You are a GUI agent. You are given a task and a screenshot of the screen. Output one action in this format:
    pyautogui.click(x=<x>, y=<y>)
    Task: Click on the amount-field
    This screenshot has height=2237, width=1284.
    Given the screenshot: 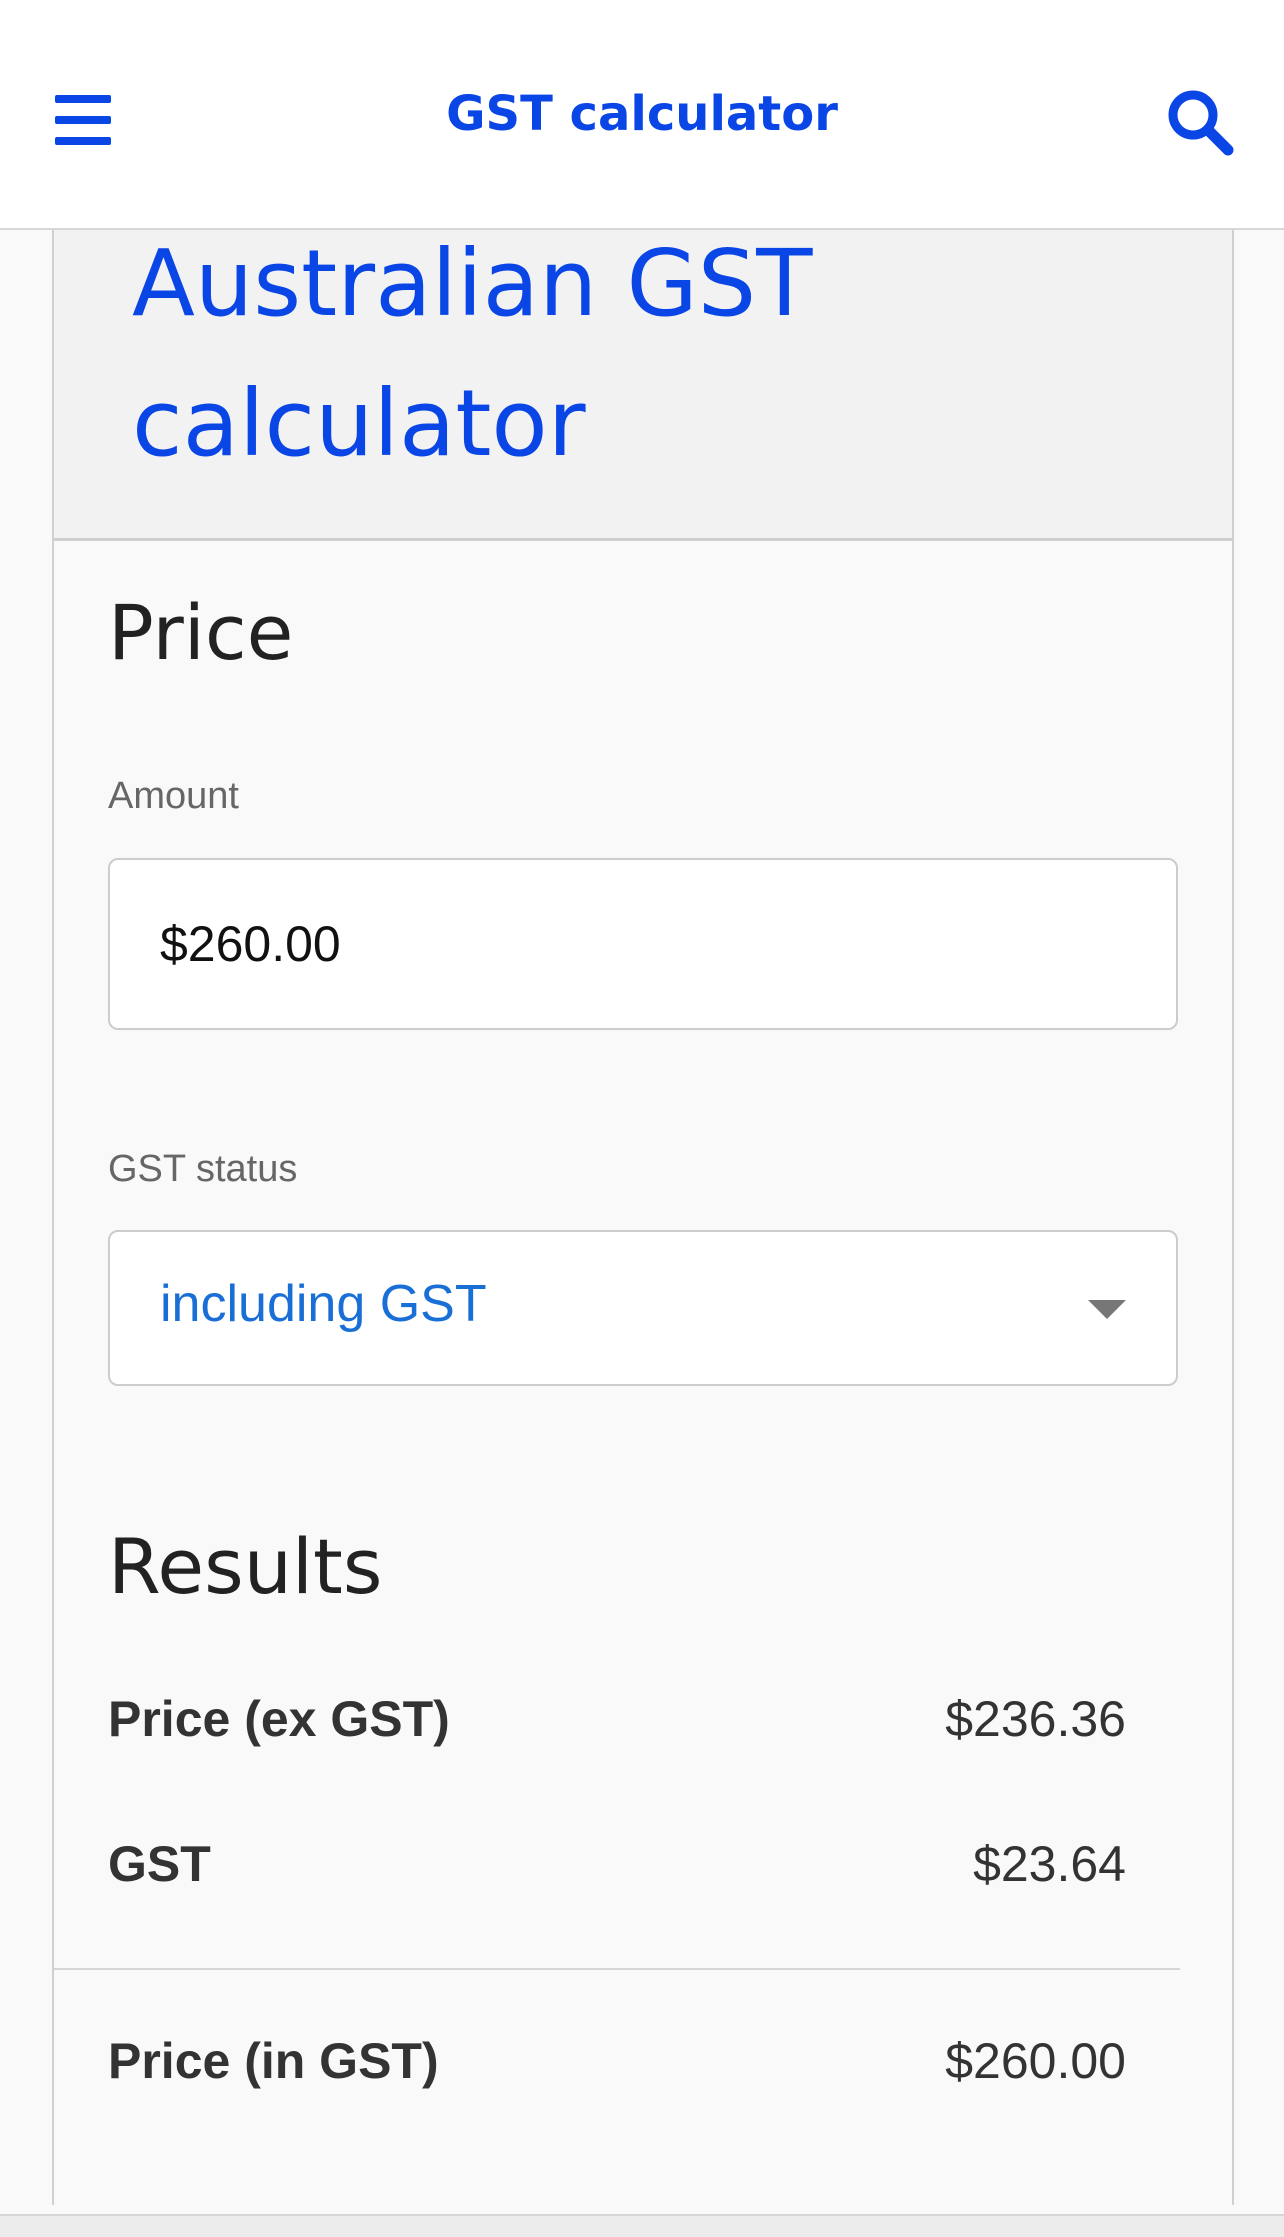 What is the action you would take?
    pyautogui.click(x=643, y=944)
    